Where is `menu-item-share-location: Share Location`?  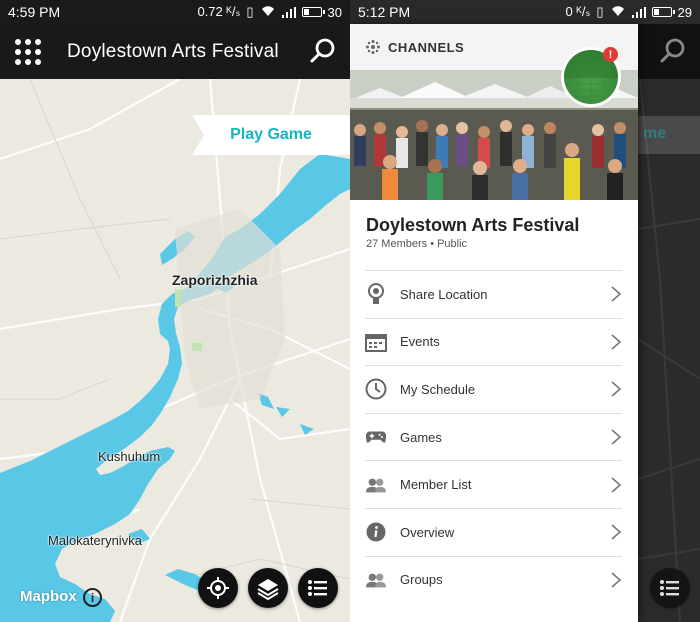
menu-item-share-location: Share Location is located at coordinates (493, 294).